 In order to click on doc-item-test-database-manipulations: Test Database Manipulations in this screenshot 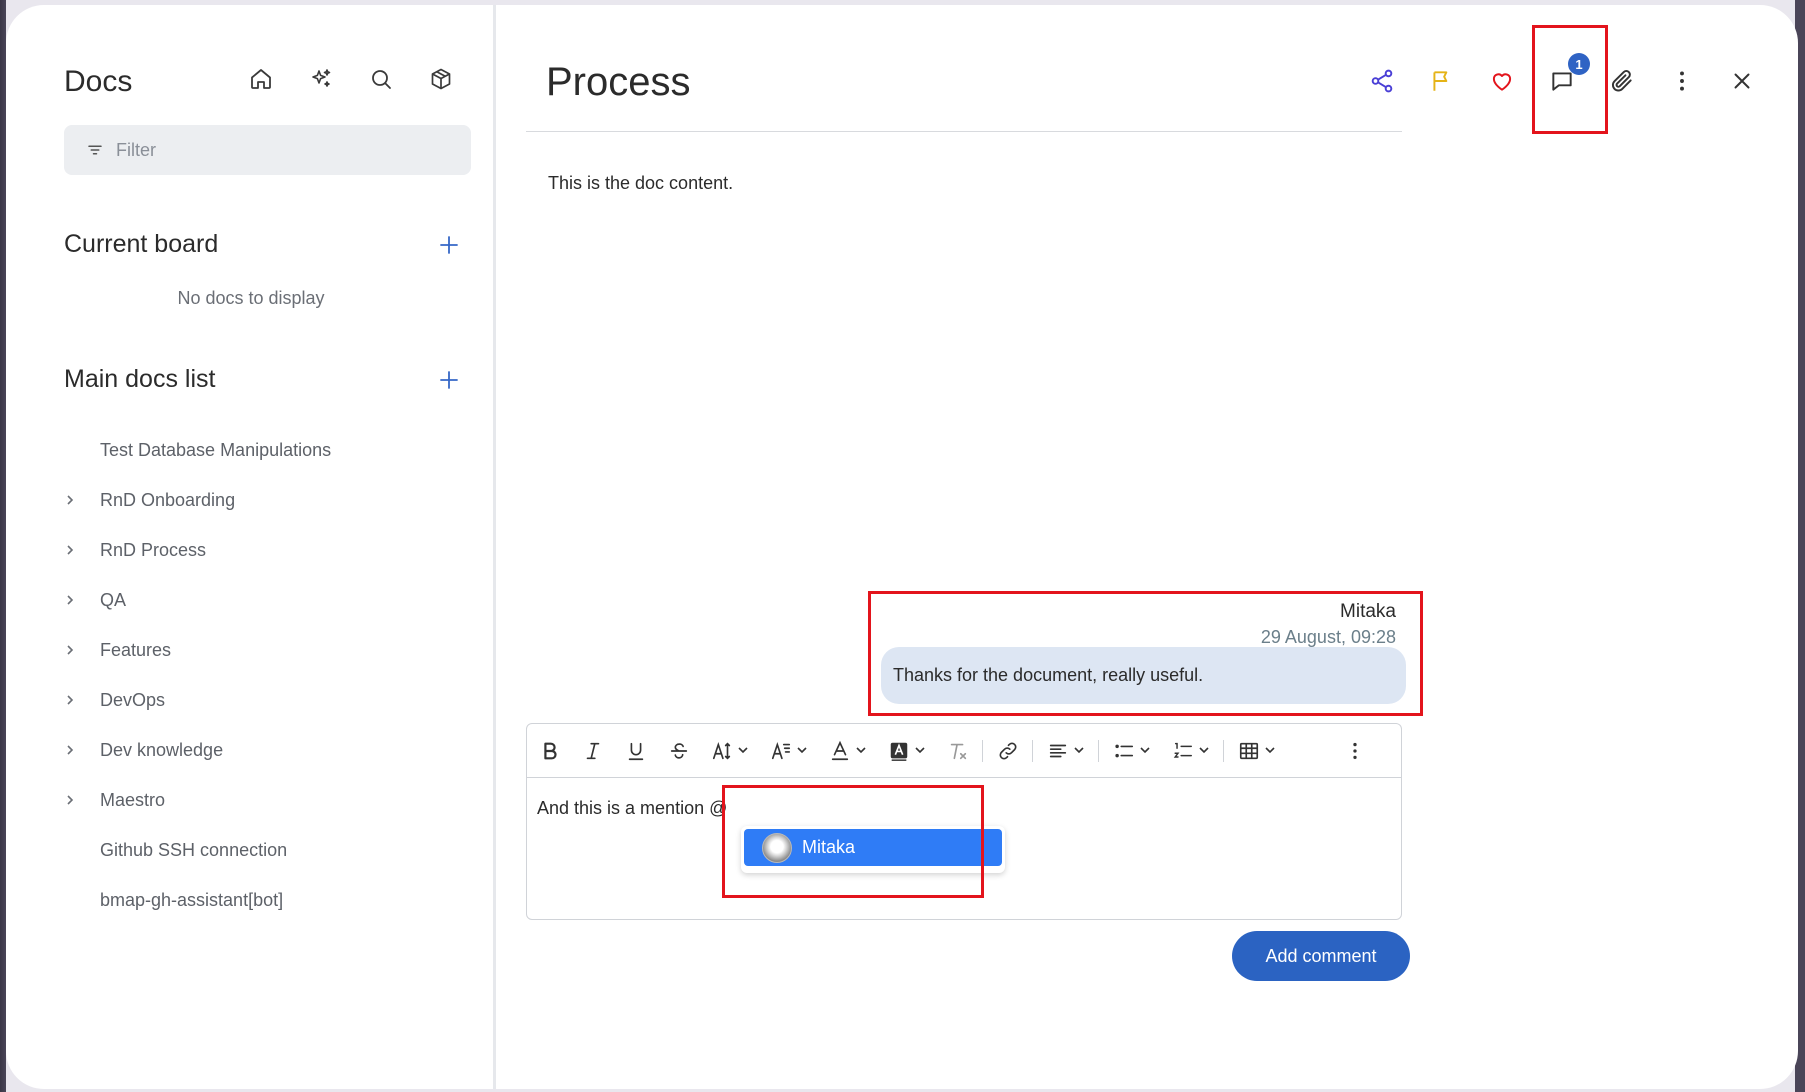, I will do `click(264, 450)`.